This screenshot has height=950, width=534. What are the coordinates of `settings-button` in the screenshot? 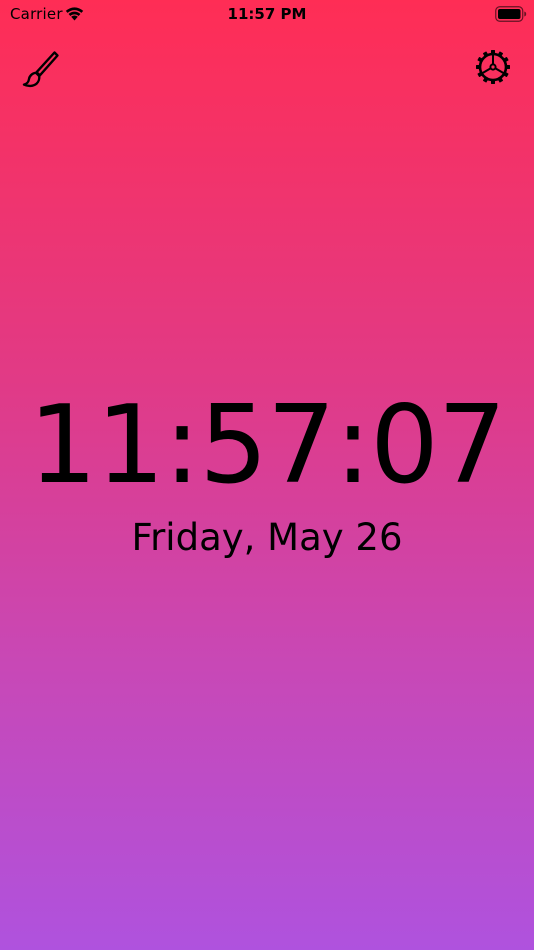 It's located at (493, 67).